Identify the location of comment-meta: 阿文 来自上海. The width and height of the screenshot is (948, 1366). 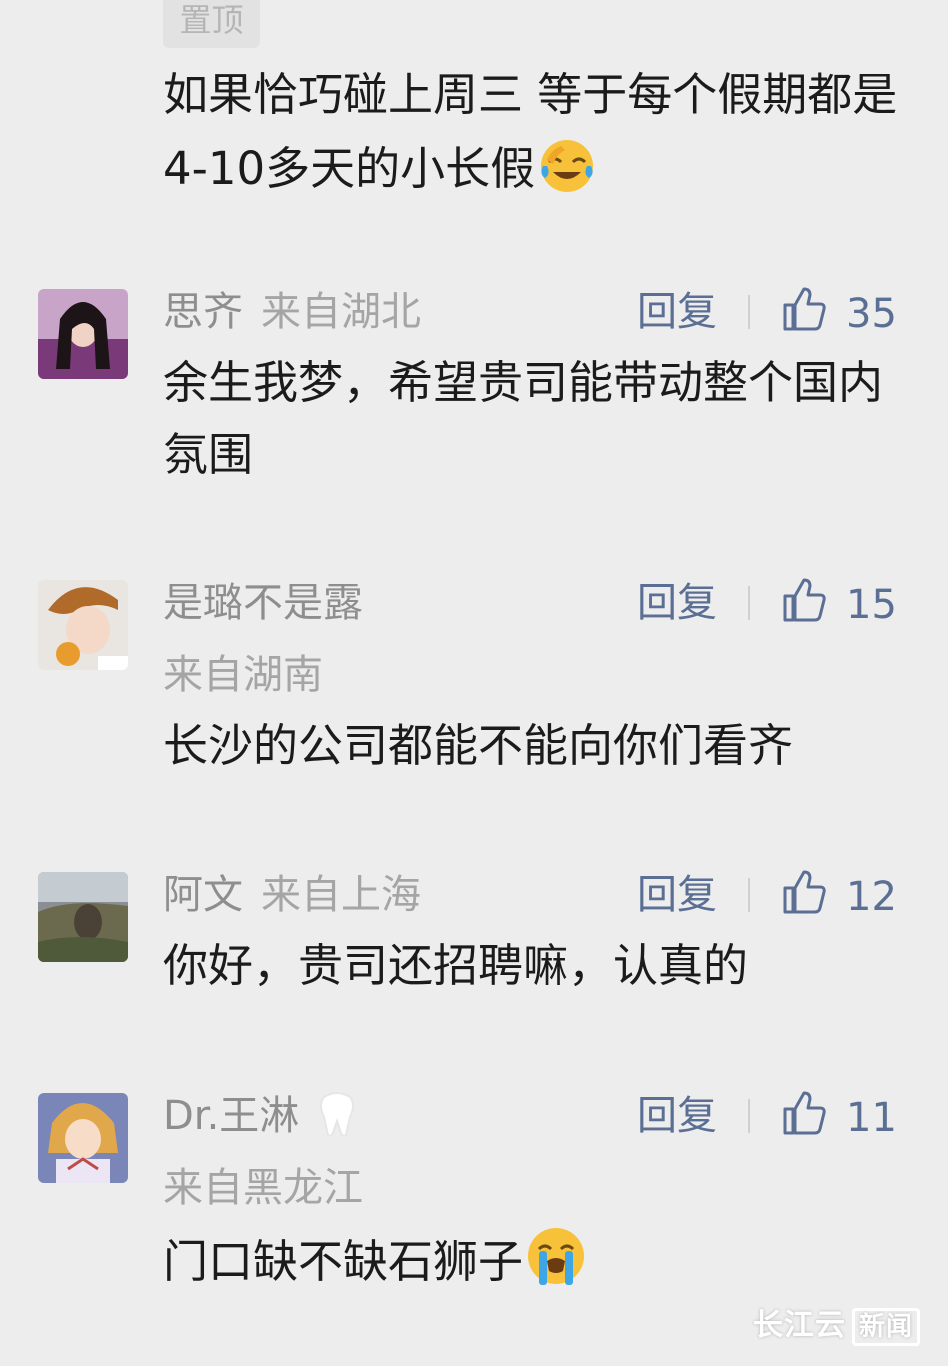
(292, 895).